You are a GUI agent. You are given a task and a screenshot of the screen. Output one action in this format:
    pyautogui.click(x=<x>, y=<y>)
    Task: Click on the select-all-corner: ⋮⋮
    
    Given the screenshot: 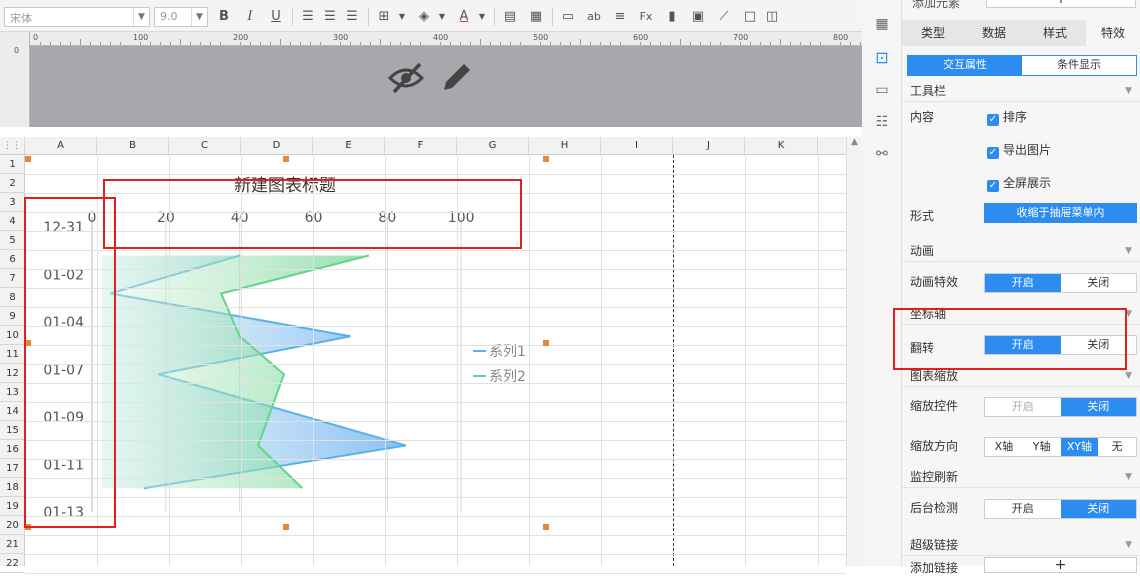 What is the action you would take?
    pyautogui.click(x=12, y=146)
    